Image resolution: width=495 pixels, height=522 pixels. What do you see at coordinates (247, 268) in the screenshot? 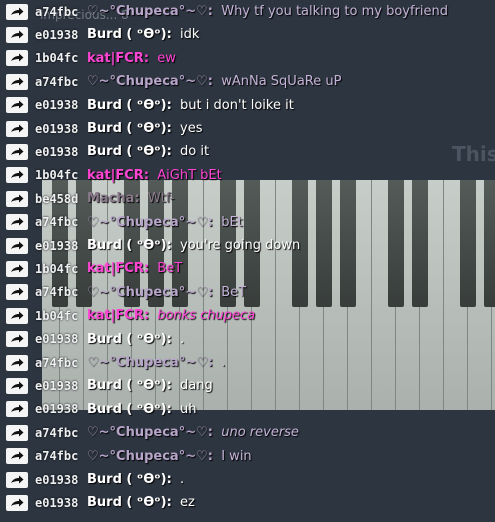
I see `chat-message-row: 1b04fc kat|FCR: BeT` at bounding box center [247, 268].